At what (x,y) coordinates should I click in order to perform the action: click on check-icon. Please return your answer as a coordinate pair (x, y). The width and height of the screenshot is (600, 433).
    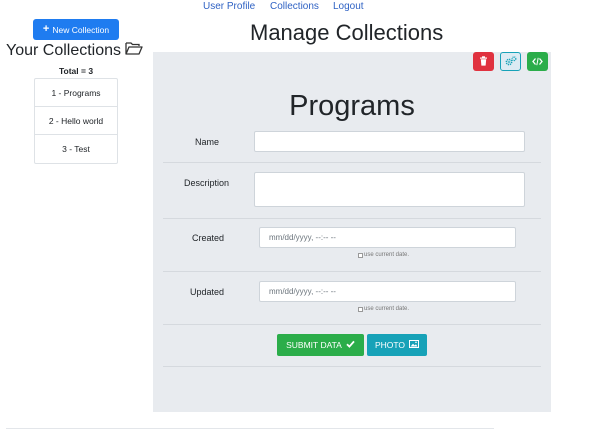
    Looking at the image, I should click on (350, 345).